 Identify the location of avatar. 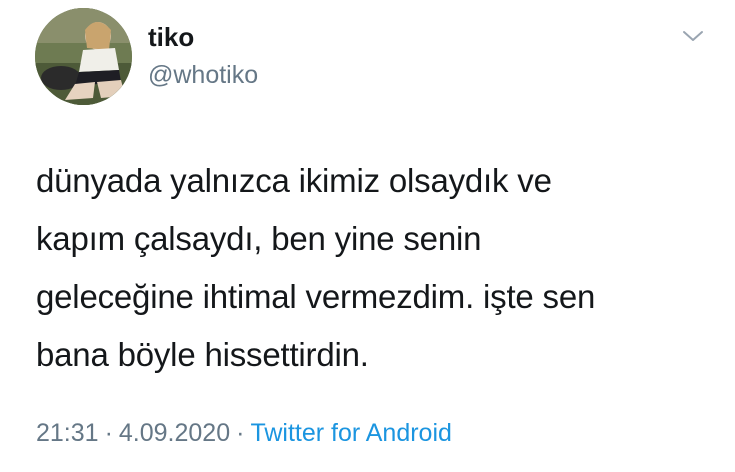
(83, 56).